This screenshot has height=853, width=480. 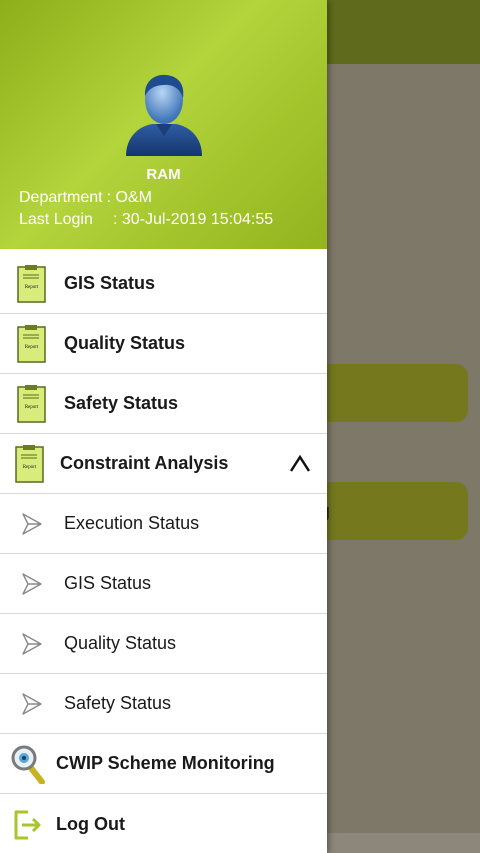 What do you see at coordinates (163, 823) in the screenshot?
I see `menu-item-log-out: Log Out` at bounding box center [163, 823].